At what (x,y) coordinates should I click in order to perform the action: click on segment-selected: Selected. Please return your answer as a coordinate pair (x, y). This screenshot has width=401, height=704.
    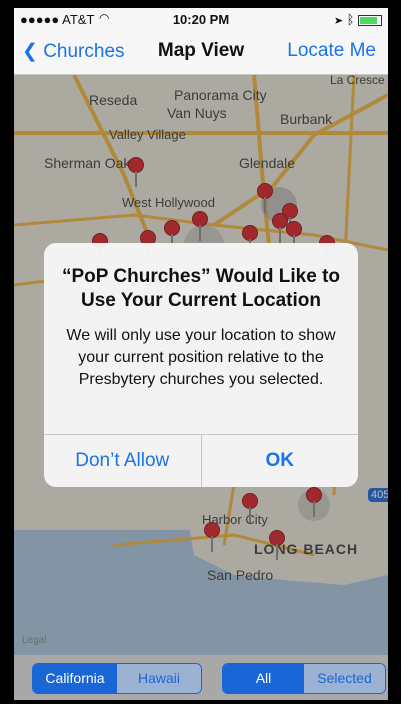
    Looking at the image, I should click on (344, 678).